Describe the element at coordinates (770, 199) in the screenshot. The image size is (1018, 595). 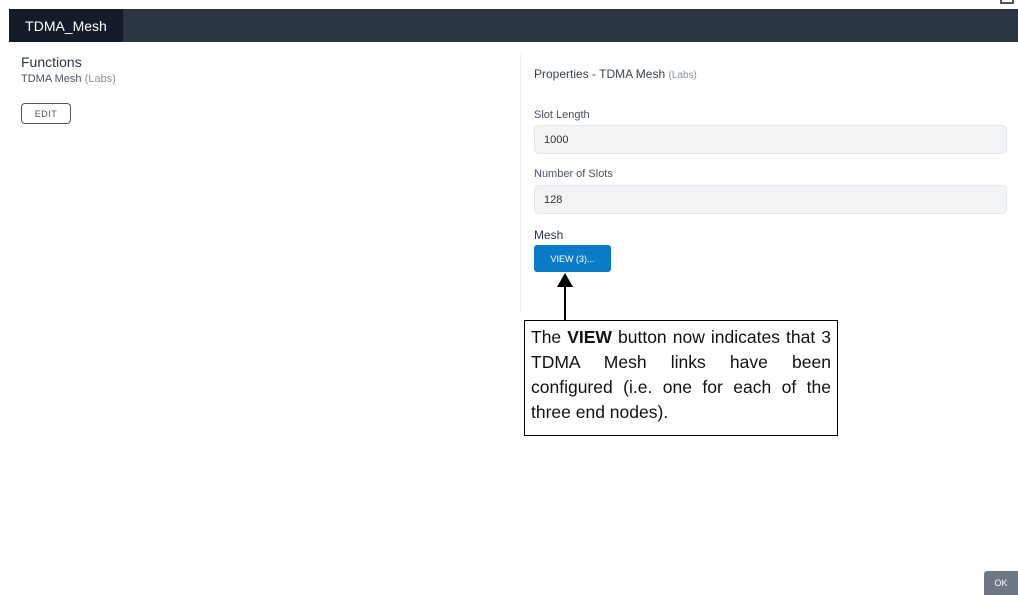
I see `number-of-slots-field: 128` at that location.